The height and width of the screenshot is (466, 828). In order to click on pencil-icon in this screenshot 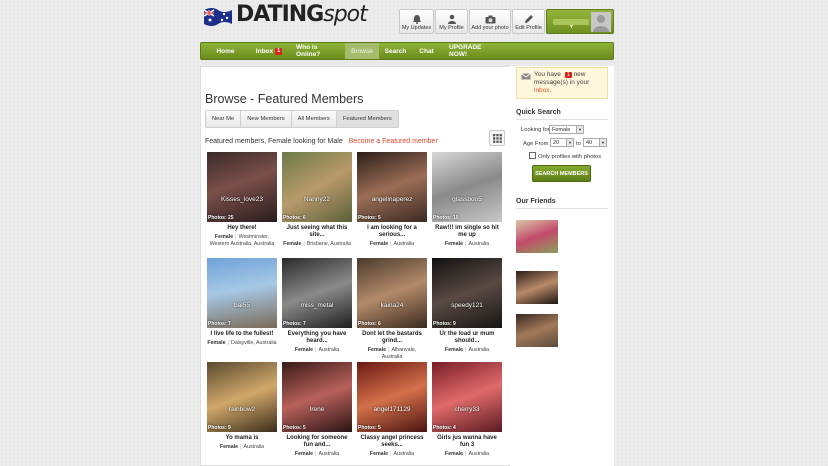, I will do `click(528, 19)`.